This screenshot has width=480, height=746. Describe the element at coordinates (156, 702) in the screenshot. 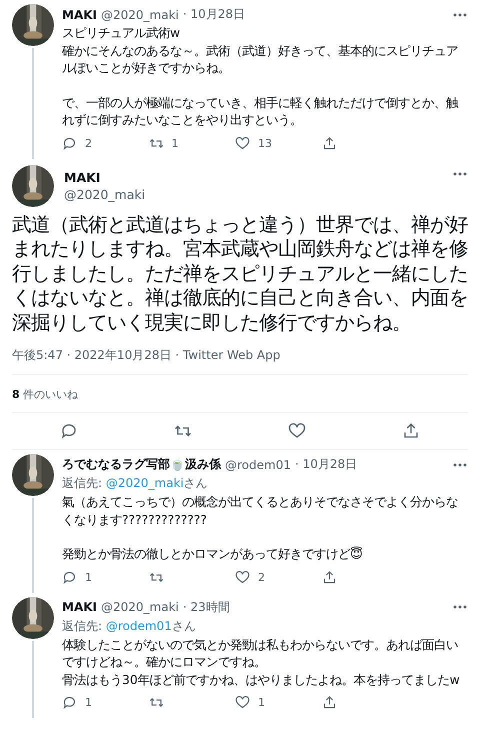

I see `retweet-icon` at that location.